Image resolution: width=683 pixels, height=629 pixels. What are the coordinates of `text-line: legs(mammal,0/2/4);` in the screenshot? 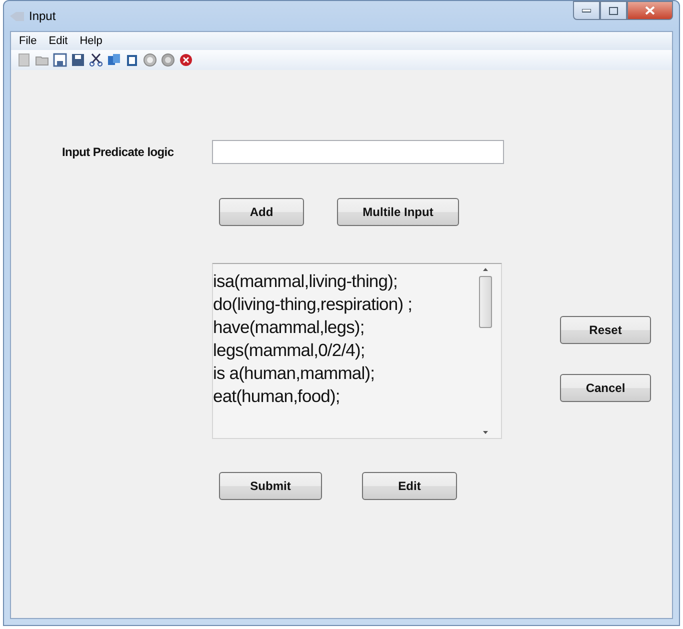 It's located at (289, 350).